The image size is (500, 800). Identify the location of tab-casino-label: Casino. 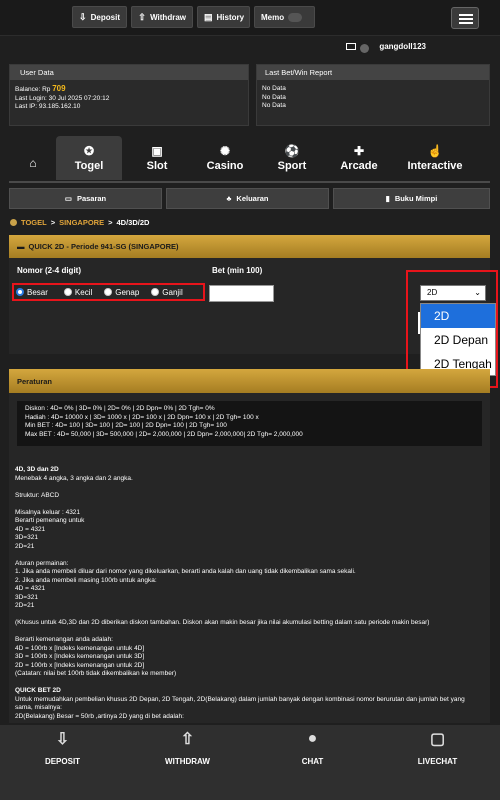
(225, 166).